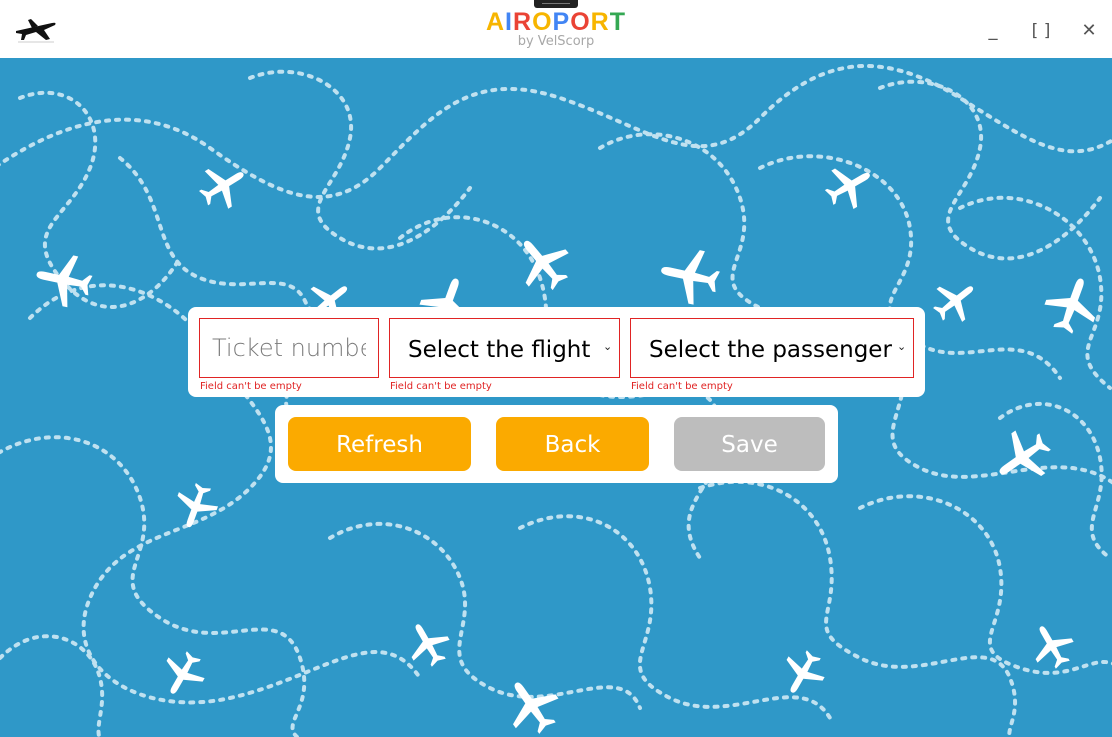  I want to click on save-button: Save, so click(749, 444).